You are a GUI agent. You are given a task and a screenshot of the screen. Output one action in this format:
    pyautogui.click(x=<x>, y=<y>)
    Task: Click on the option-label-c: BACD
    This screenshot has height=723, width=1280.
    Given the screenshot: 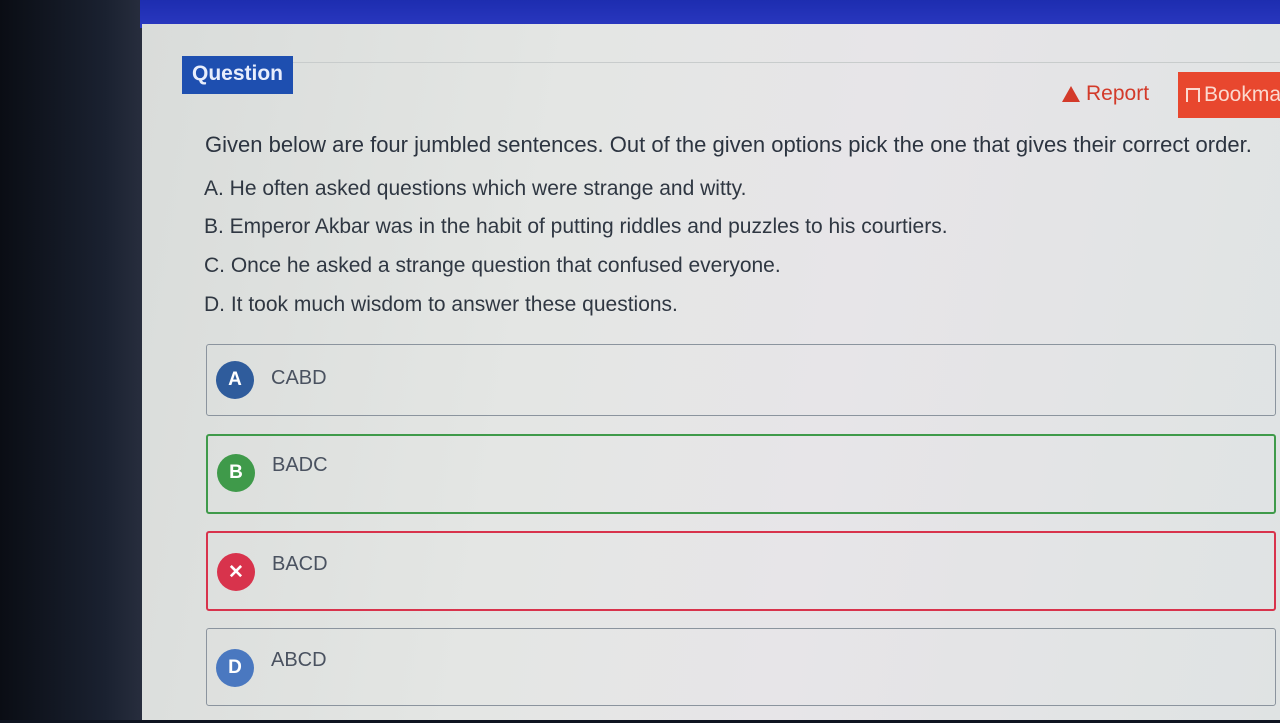 What is the action you would take?
    pyautogui.click(x=300, y=564)
    